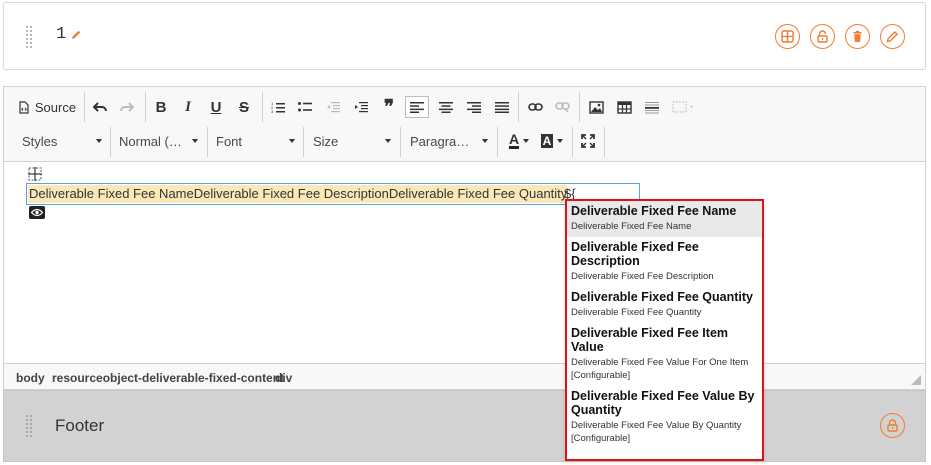  Describe the element at coordinates (326, 141) in the screenshot. I see `size-label: Size` at that location.